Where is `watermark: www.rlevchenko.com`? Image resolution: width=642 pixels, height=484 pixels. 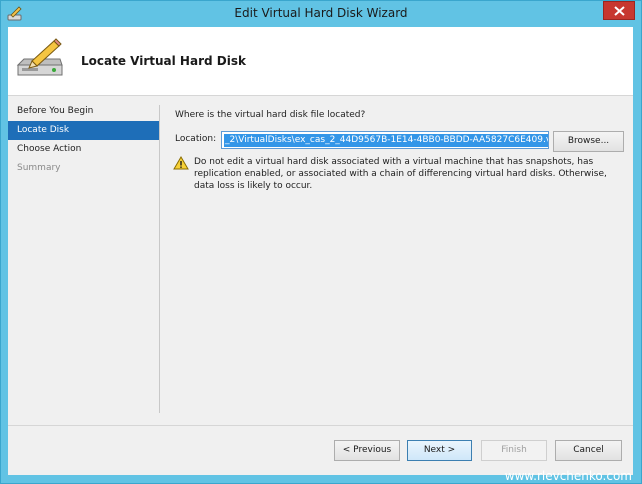 watermark: www.rlevchenko.com is located at coordinates (568, 476).